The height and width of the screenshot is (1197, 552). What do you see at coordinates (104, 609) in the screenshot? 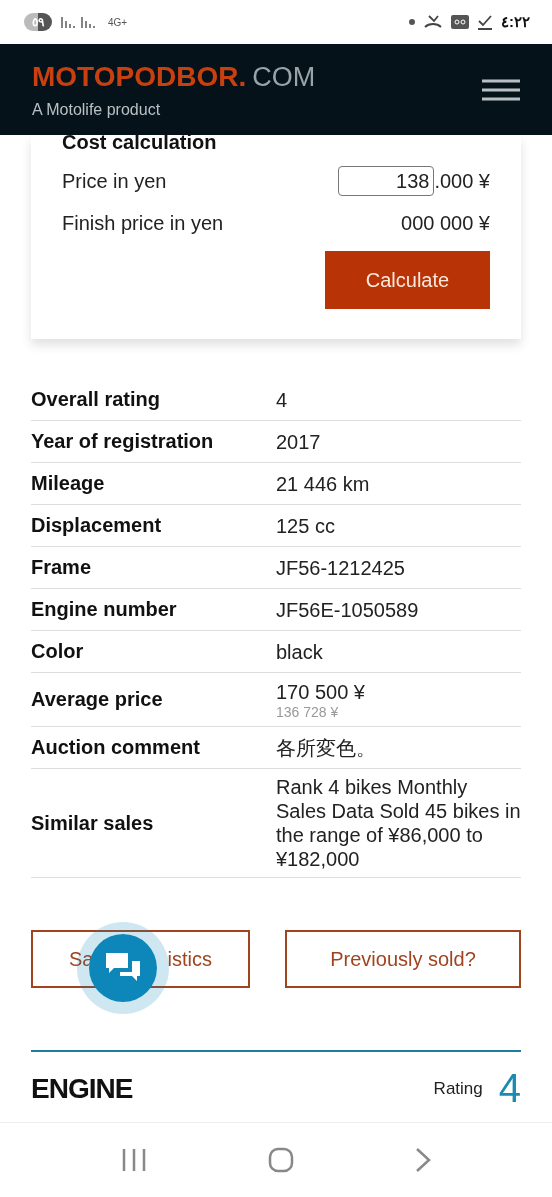
I see `spec-label: Engine number` at bounding box center [104, 609].